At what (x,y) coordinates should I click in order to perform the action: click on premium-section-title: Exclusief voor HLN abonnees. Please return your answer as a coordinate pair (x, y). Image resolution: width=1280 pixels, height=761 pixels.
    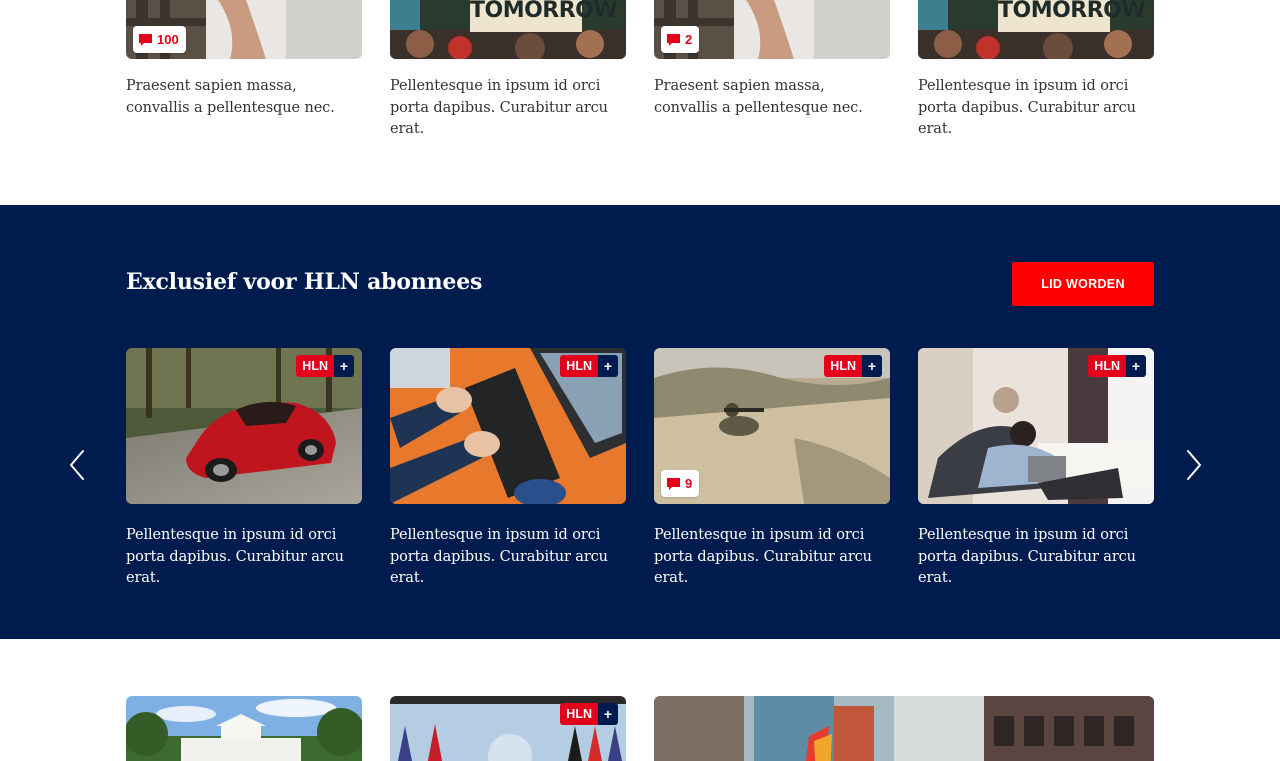
    Looking at the image, I should click on (304, 282).